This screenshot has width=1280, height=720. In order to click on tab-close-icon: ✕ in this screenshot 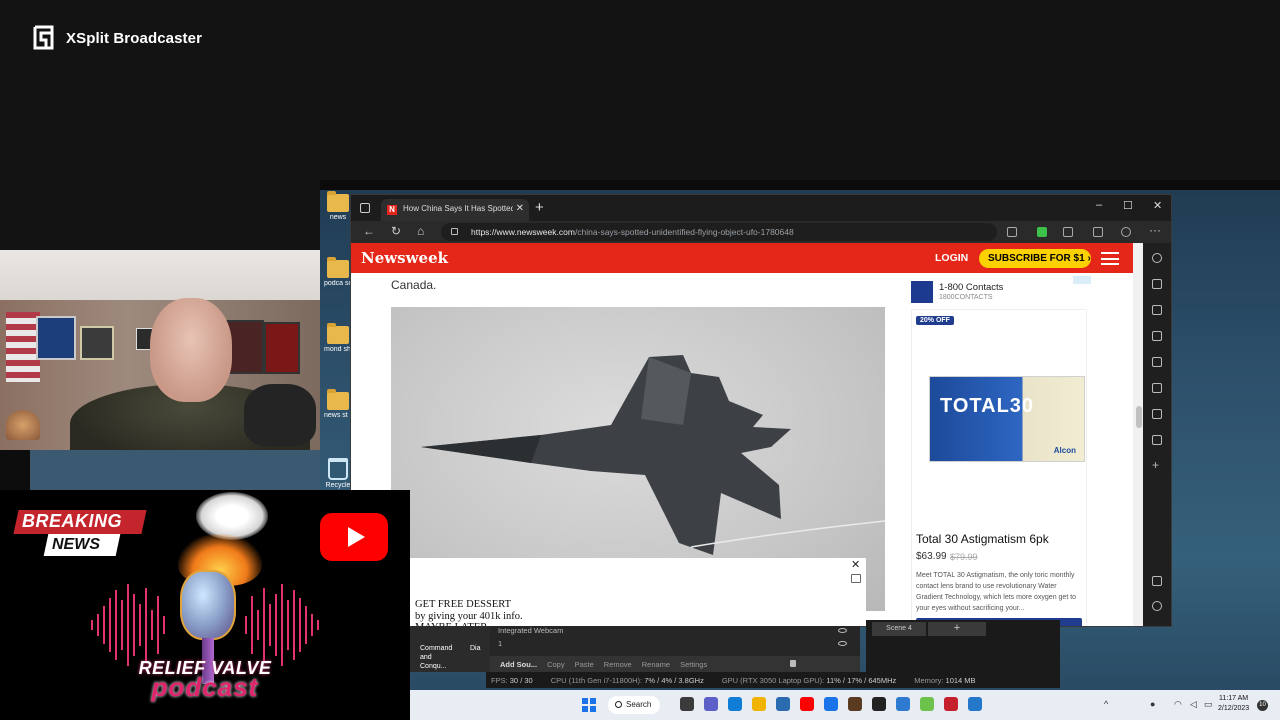, I will do `click(520, 208)`.